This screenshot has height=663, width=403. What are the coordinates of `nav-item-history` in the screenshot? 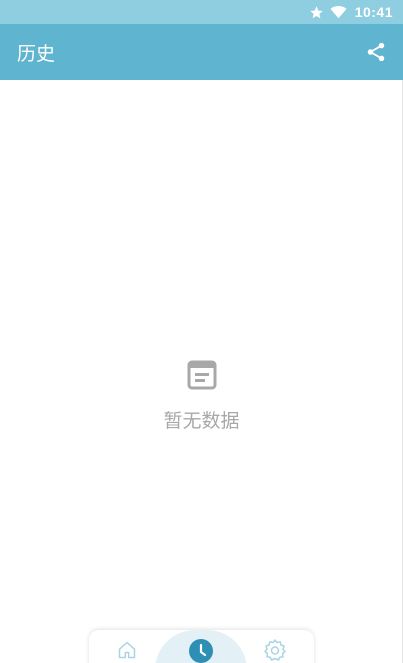 It's located at (201, 646).